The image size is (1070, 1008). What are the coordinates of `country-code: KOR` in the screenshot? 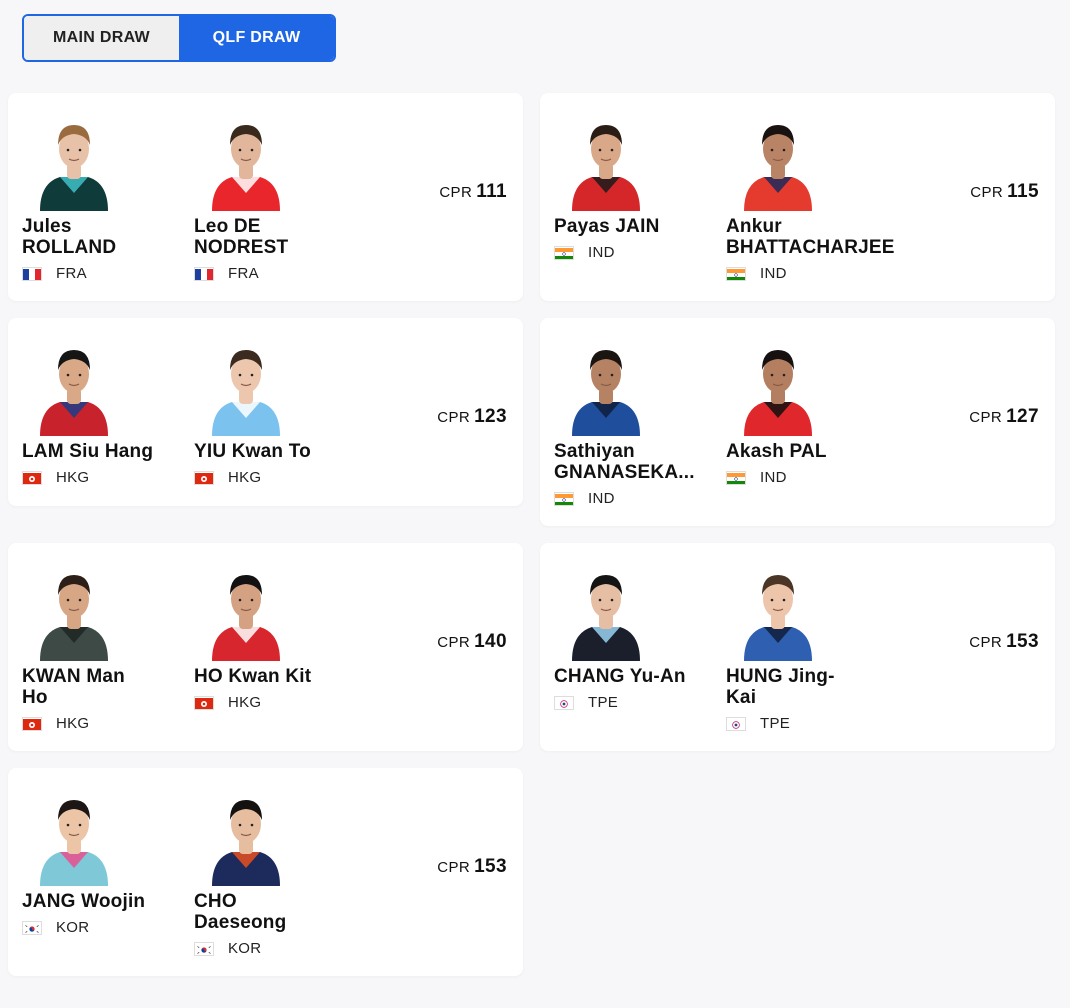 It's located at (245, 948).